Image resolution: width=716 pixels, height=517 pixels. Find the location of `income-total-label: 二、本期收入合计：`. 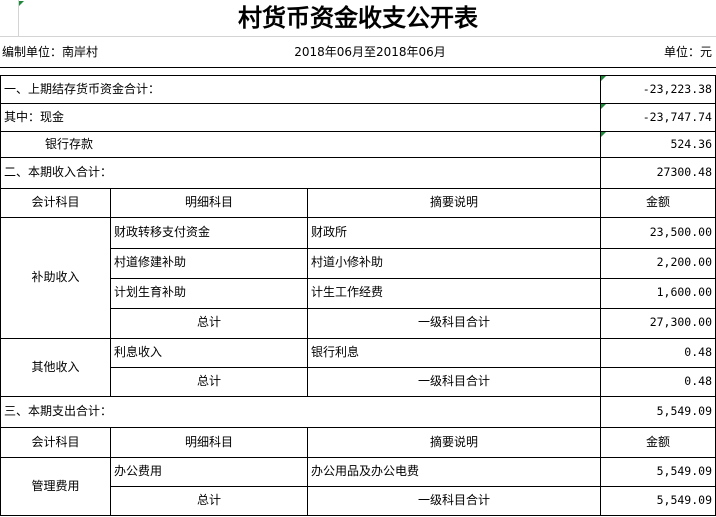

income-total-label: 二、本期收入合计： is located at coordinates (58, 172).